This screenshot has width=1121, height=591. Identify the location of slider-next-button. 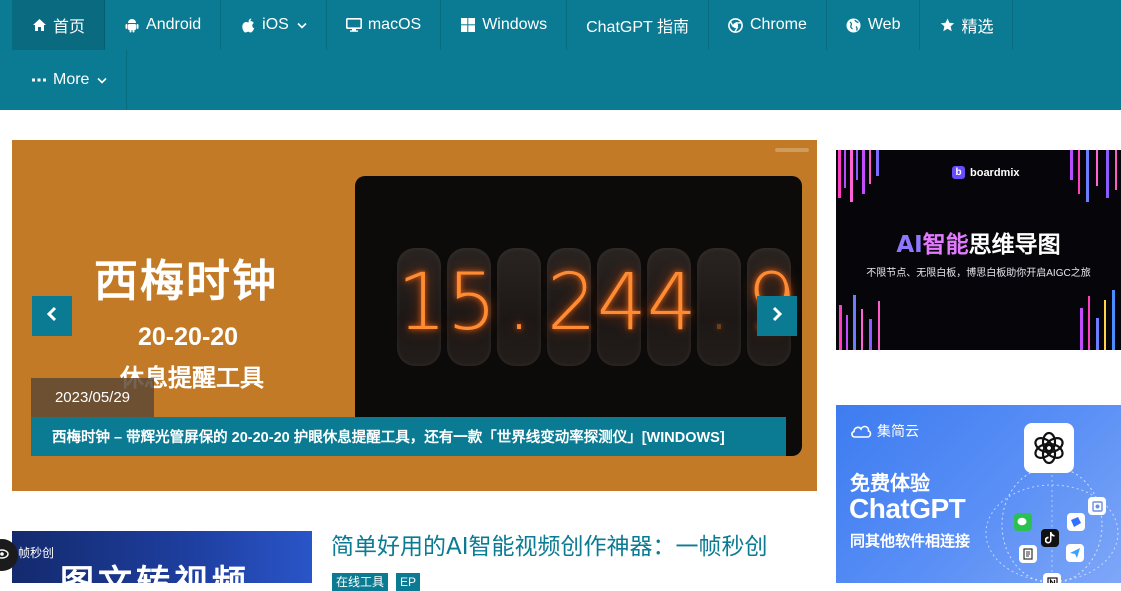
(777, 316).